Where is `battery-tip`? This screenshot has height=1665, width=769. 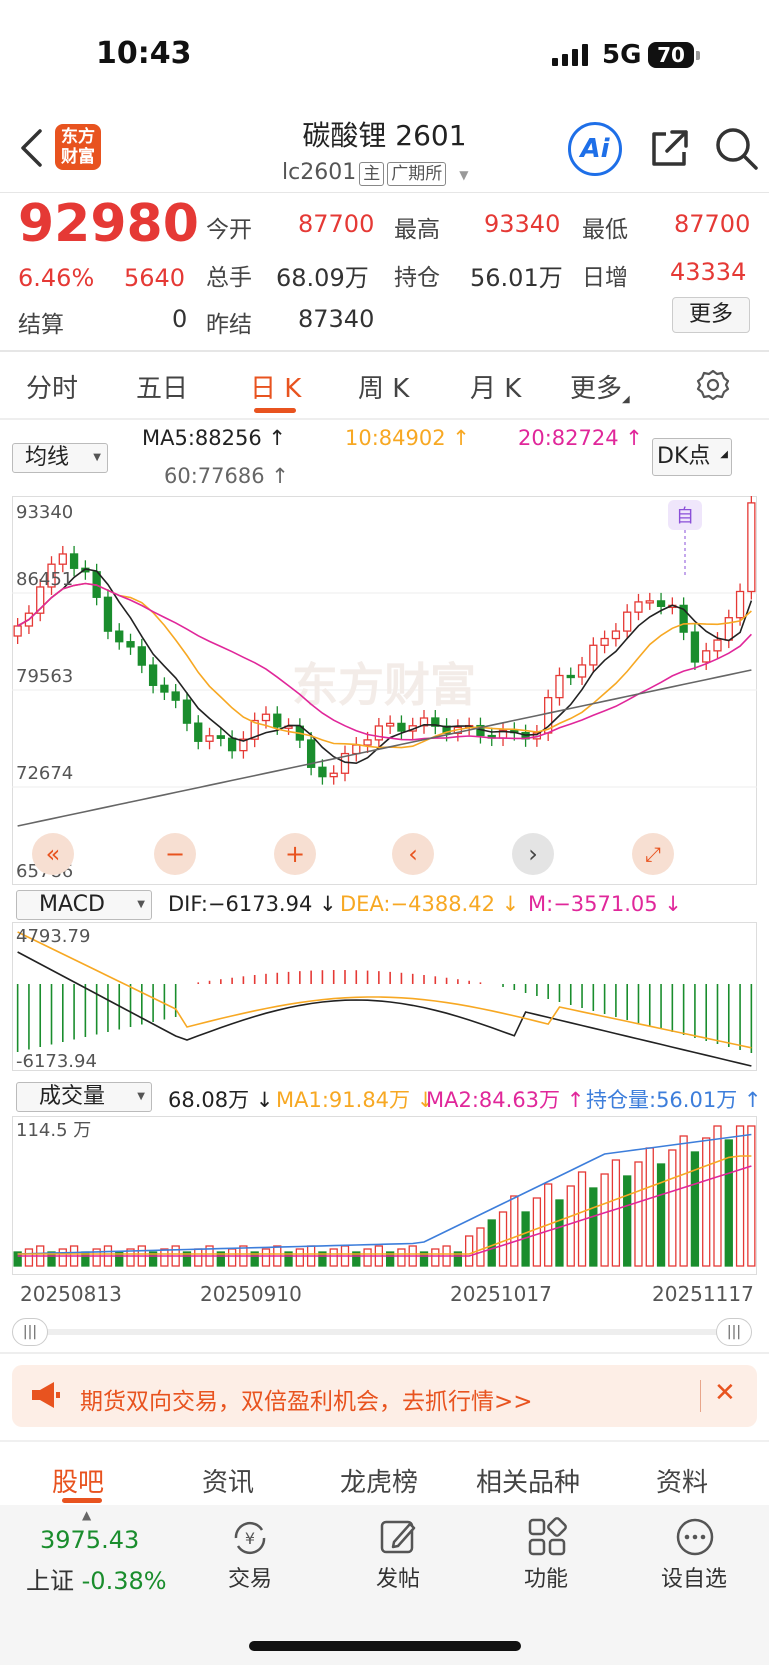
battery-tip is located at coordinates (698, 55).